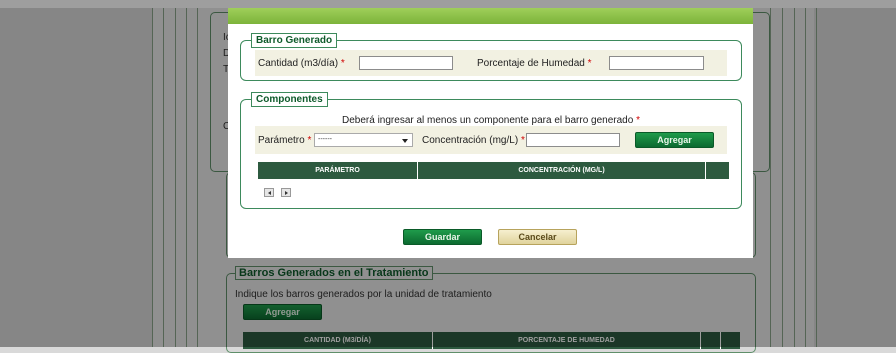  I want to click on column-header: CONCENTRACIÓN (MG/L), so click(562, 170).